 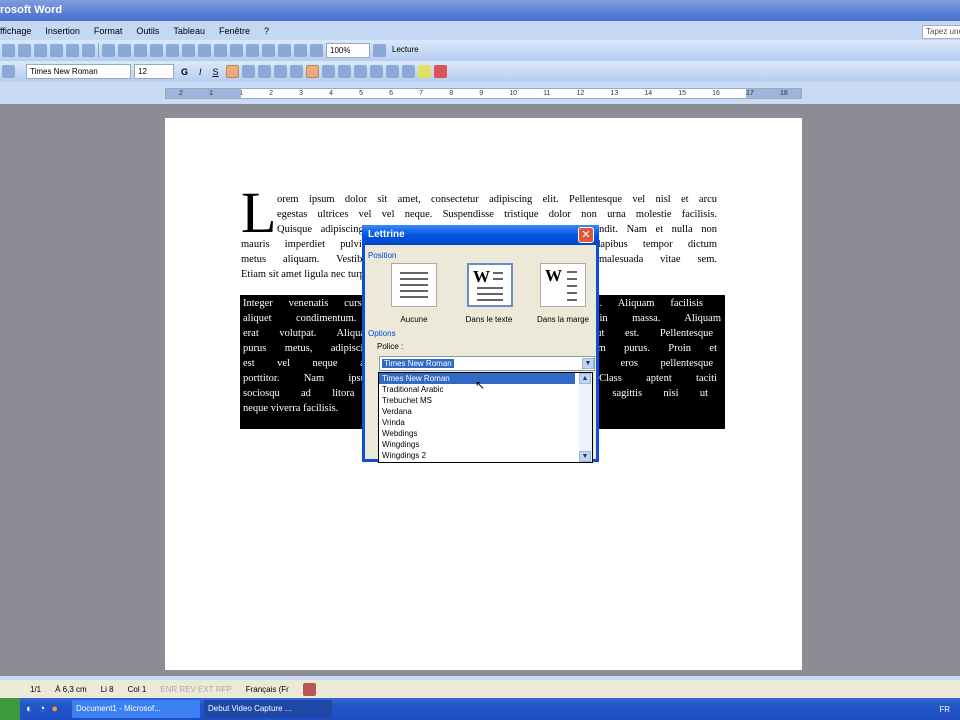 I want to click on police-value: Times New Roman, so click(x=418, y=363).